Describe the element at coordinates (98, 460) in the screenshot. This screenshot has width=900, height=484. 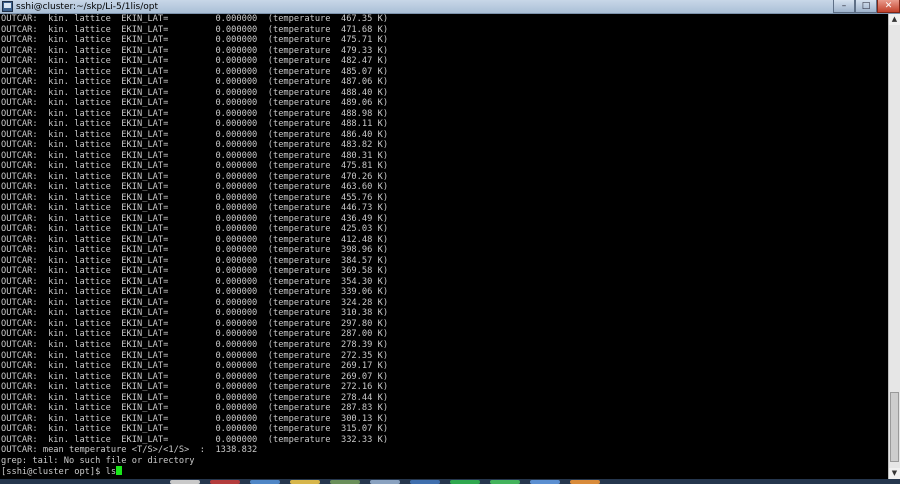
I see `terminal-line: grep: tail: No such file or directory` at that location.